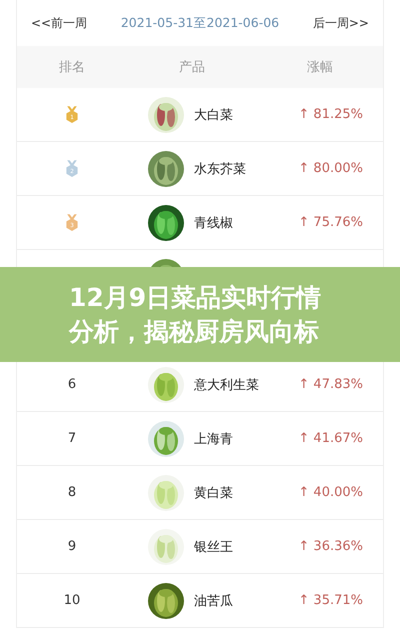 The image size is (400, 630). Describe the element at coordinates (72, 438) in the screenshot. I see `rank-number: 7` at that location.